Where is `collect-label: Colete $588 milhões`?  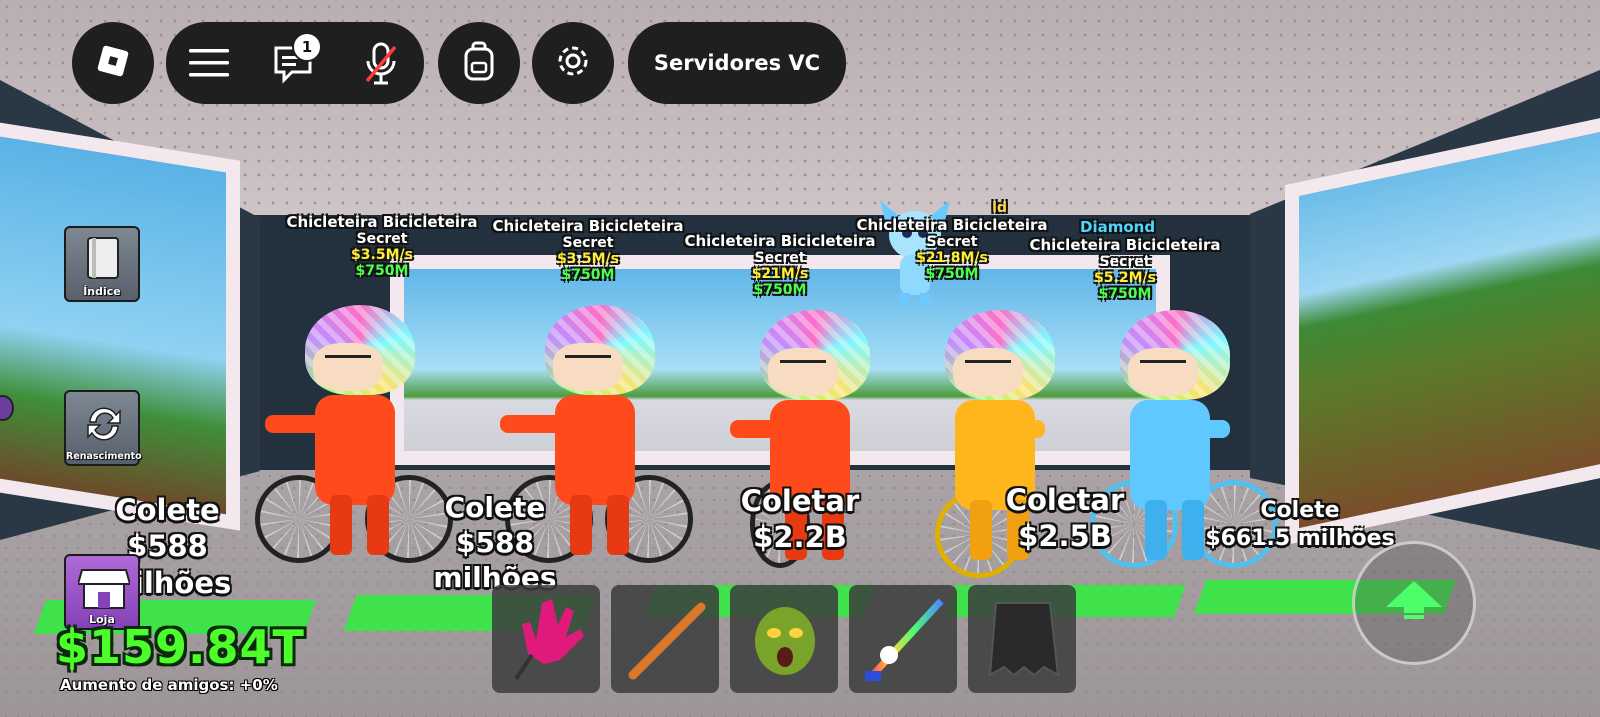
collect-label: Colete $588 milhões is located at coordinates (495, 542).